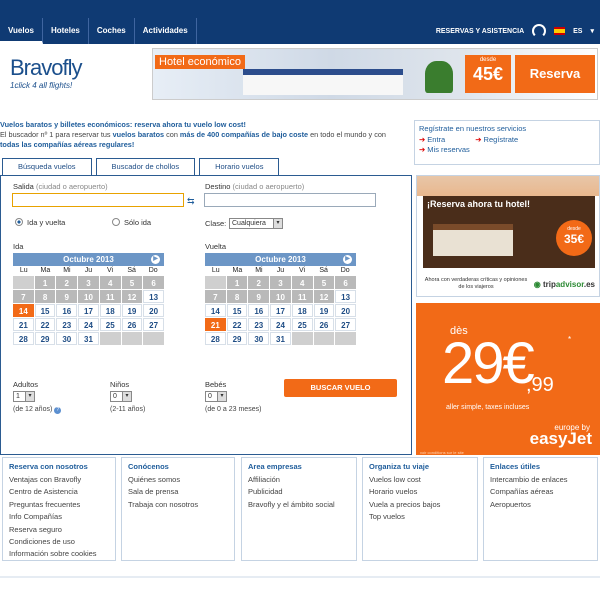 This screenshot has width=600, height=600. I want to click on mis-reservas-link: ➔ Mis reservas, so click(444, 150).